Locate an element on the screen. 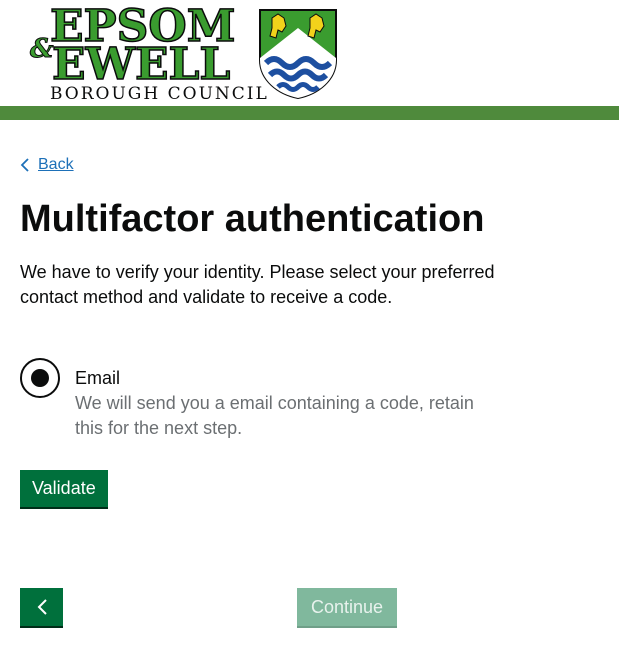  back-link-label: Back is located at coordinates (56, 164).